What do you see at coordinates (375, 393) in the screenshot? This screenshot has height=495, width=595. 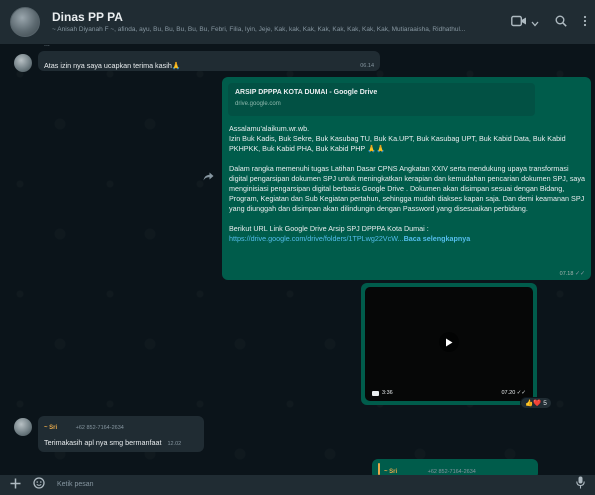 I see `video-camera-small-icon` at bounding box center [375, 393].